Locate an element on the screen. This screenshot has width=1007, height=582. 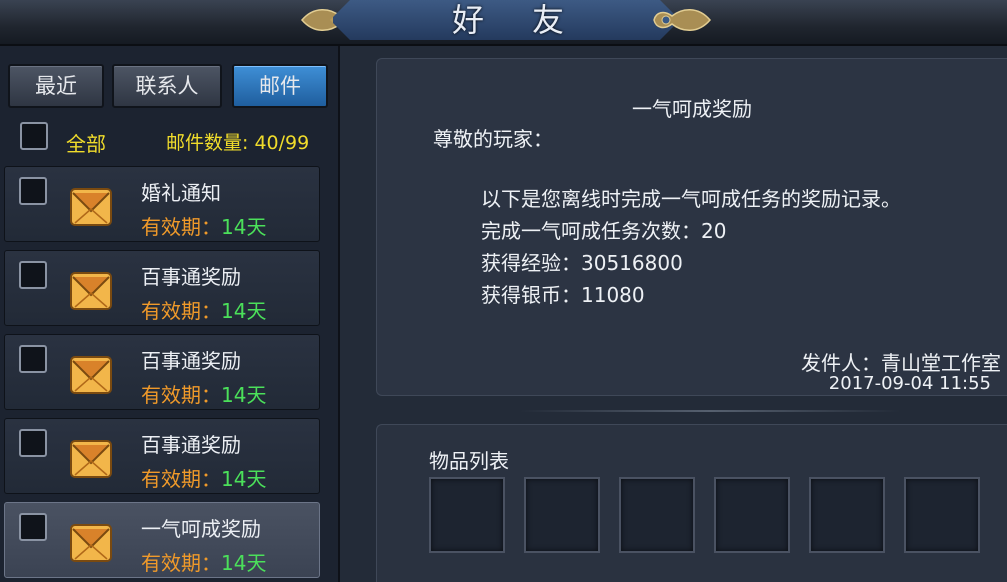
mail-title: 婚礼通知 is located at coordinates (181, 193).